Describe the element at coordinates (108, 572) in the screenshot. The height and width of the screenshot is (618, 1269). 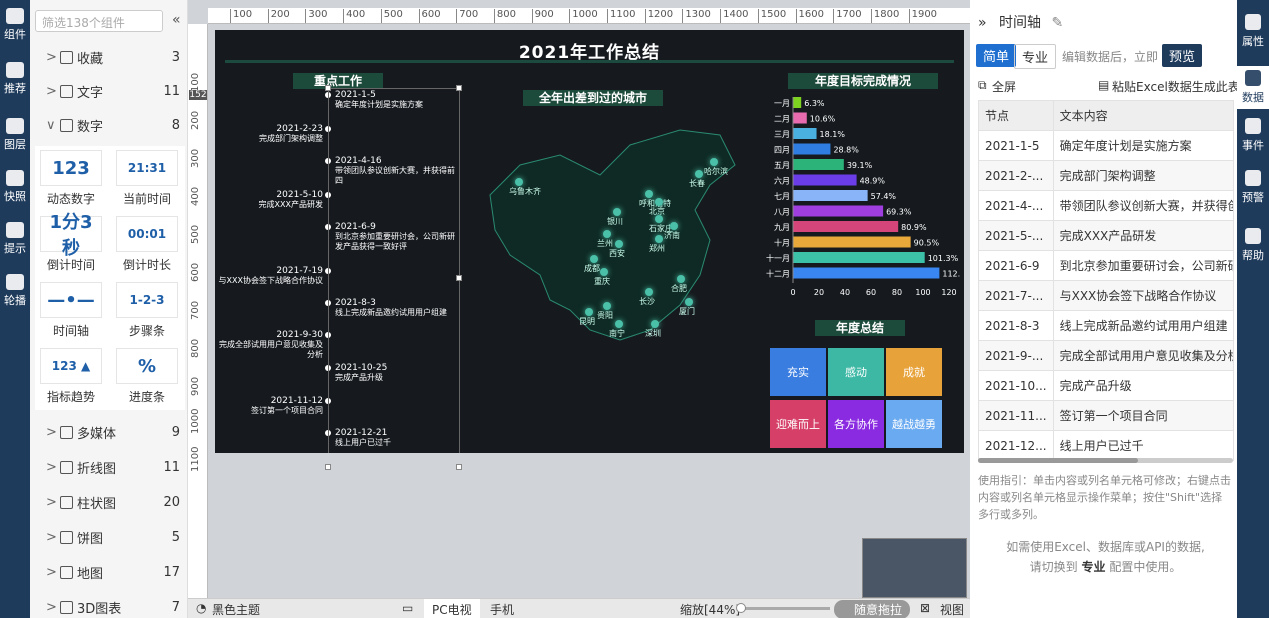
I see `category-item: > 地图 17` at that location.